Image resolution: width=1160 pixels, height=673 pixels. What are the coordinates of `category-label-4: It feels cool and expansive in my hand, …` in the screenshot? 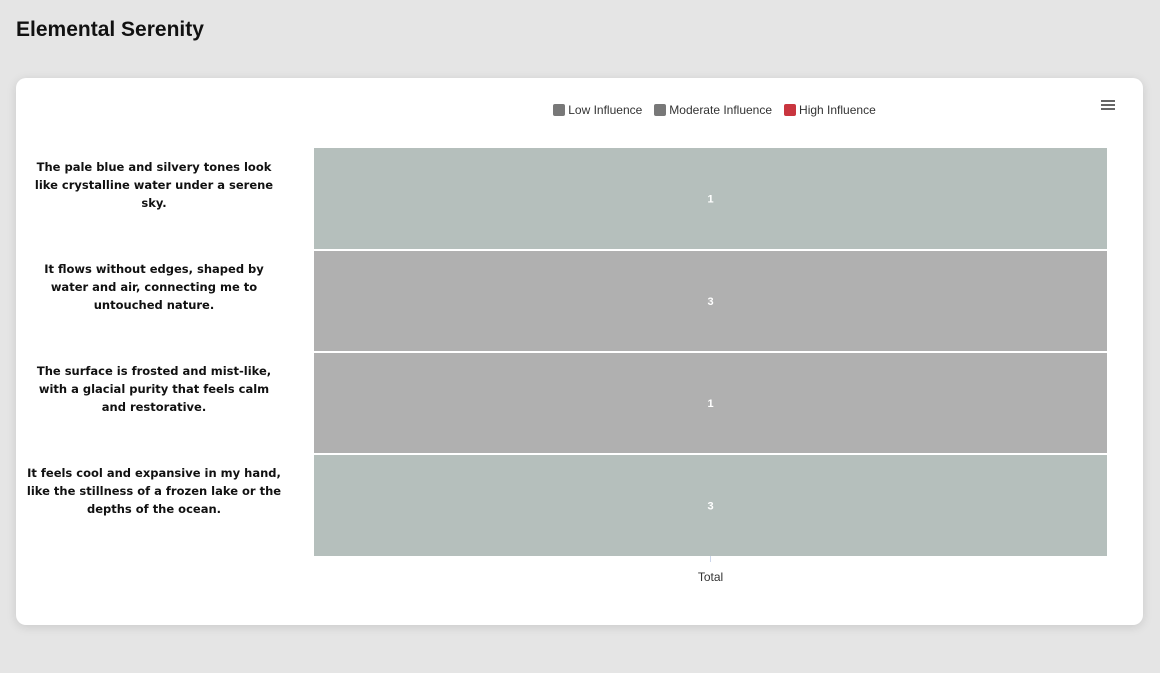 It's located at (154, 491).